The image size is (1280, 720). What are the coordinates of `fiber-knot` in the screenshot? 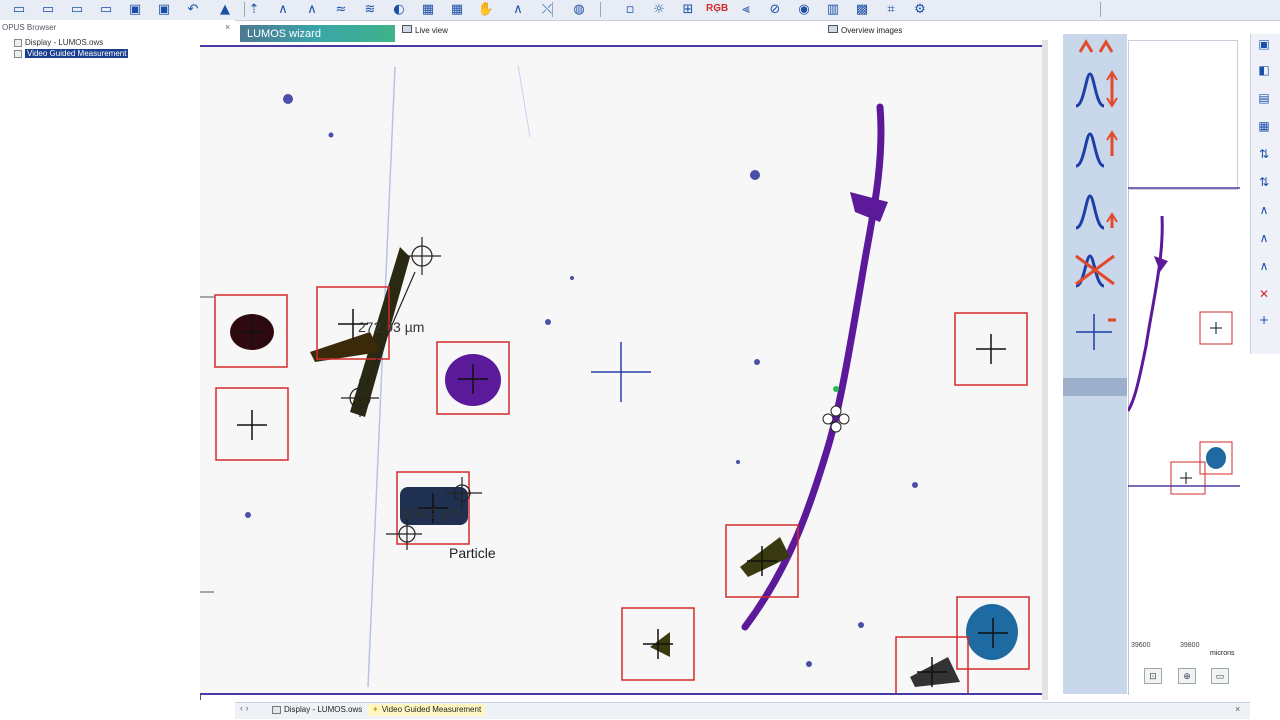 It's located at (869, 207).